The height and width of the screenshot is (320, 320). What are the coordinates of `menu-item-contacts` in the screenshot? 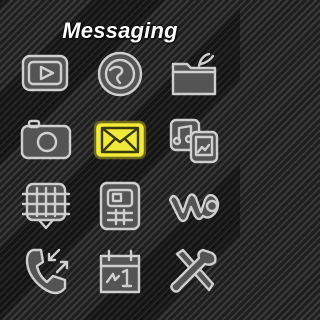 It's located at (46, 206).